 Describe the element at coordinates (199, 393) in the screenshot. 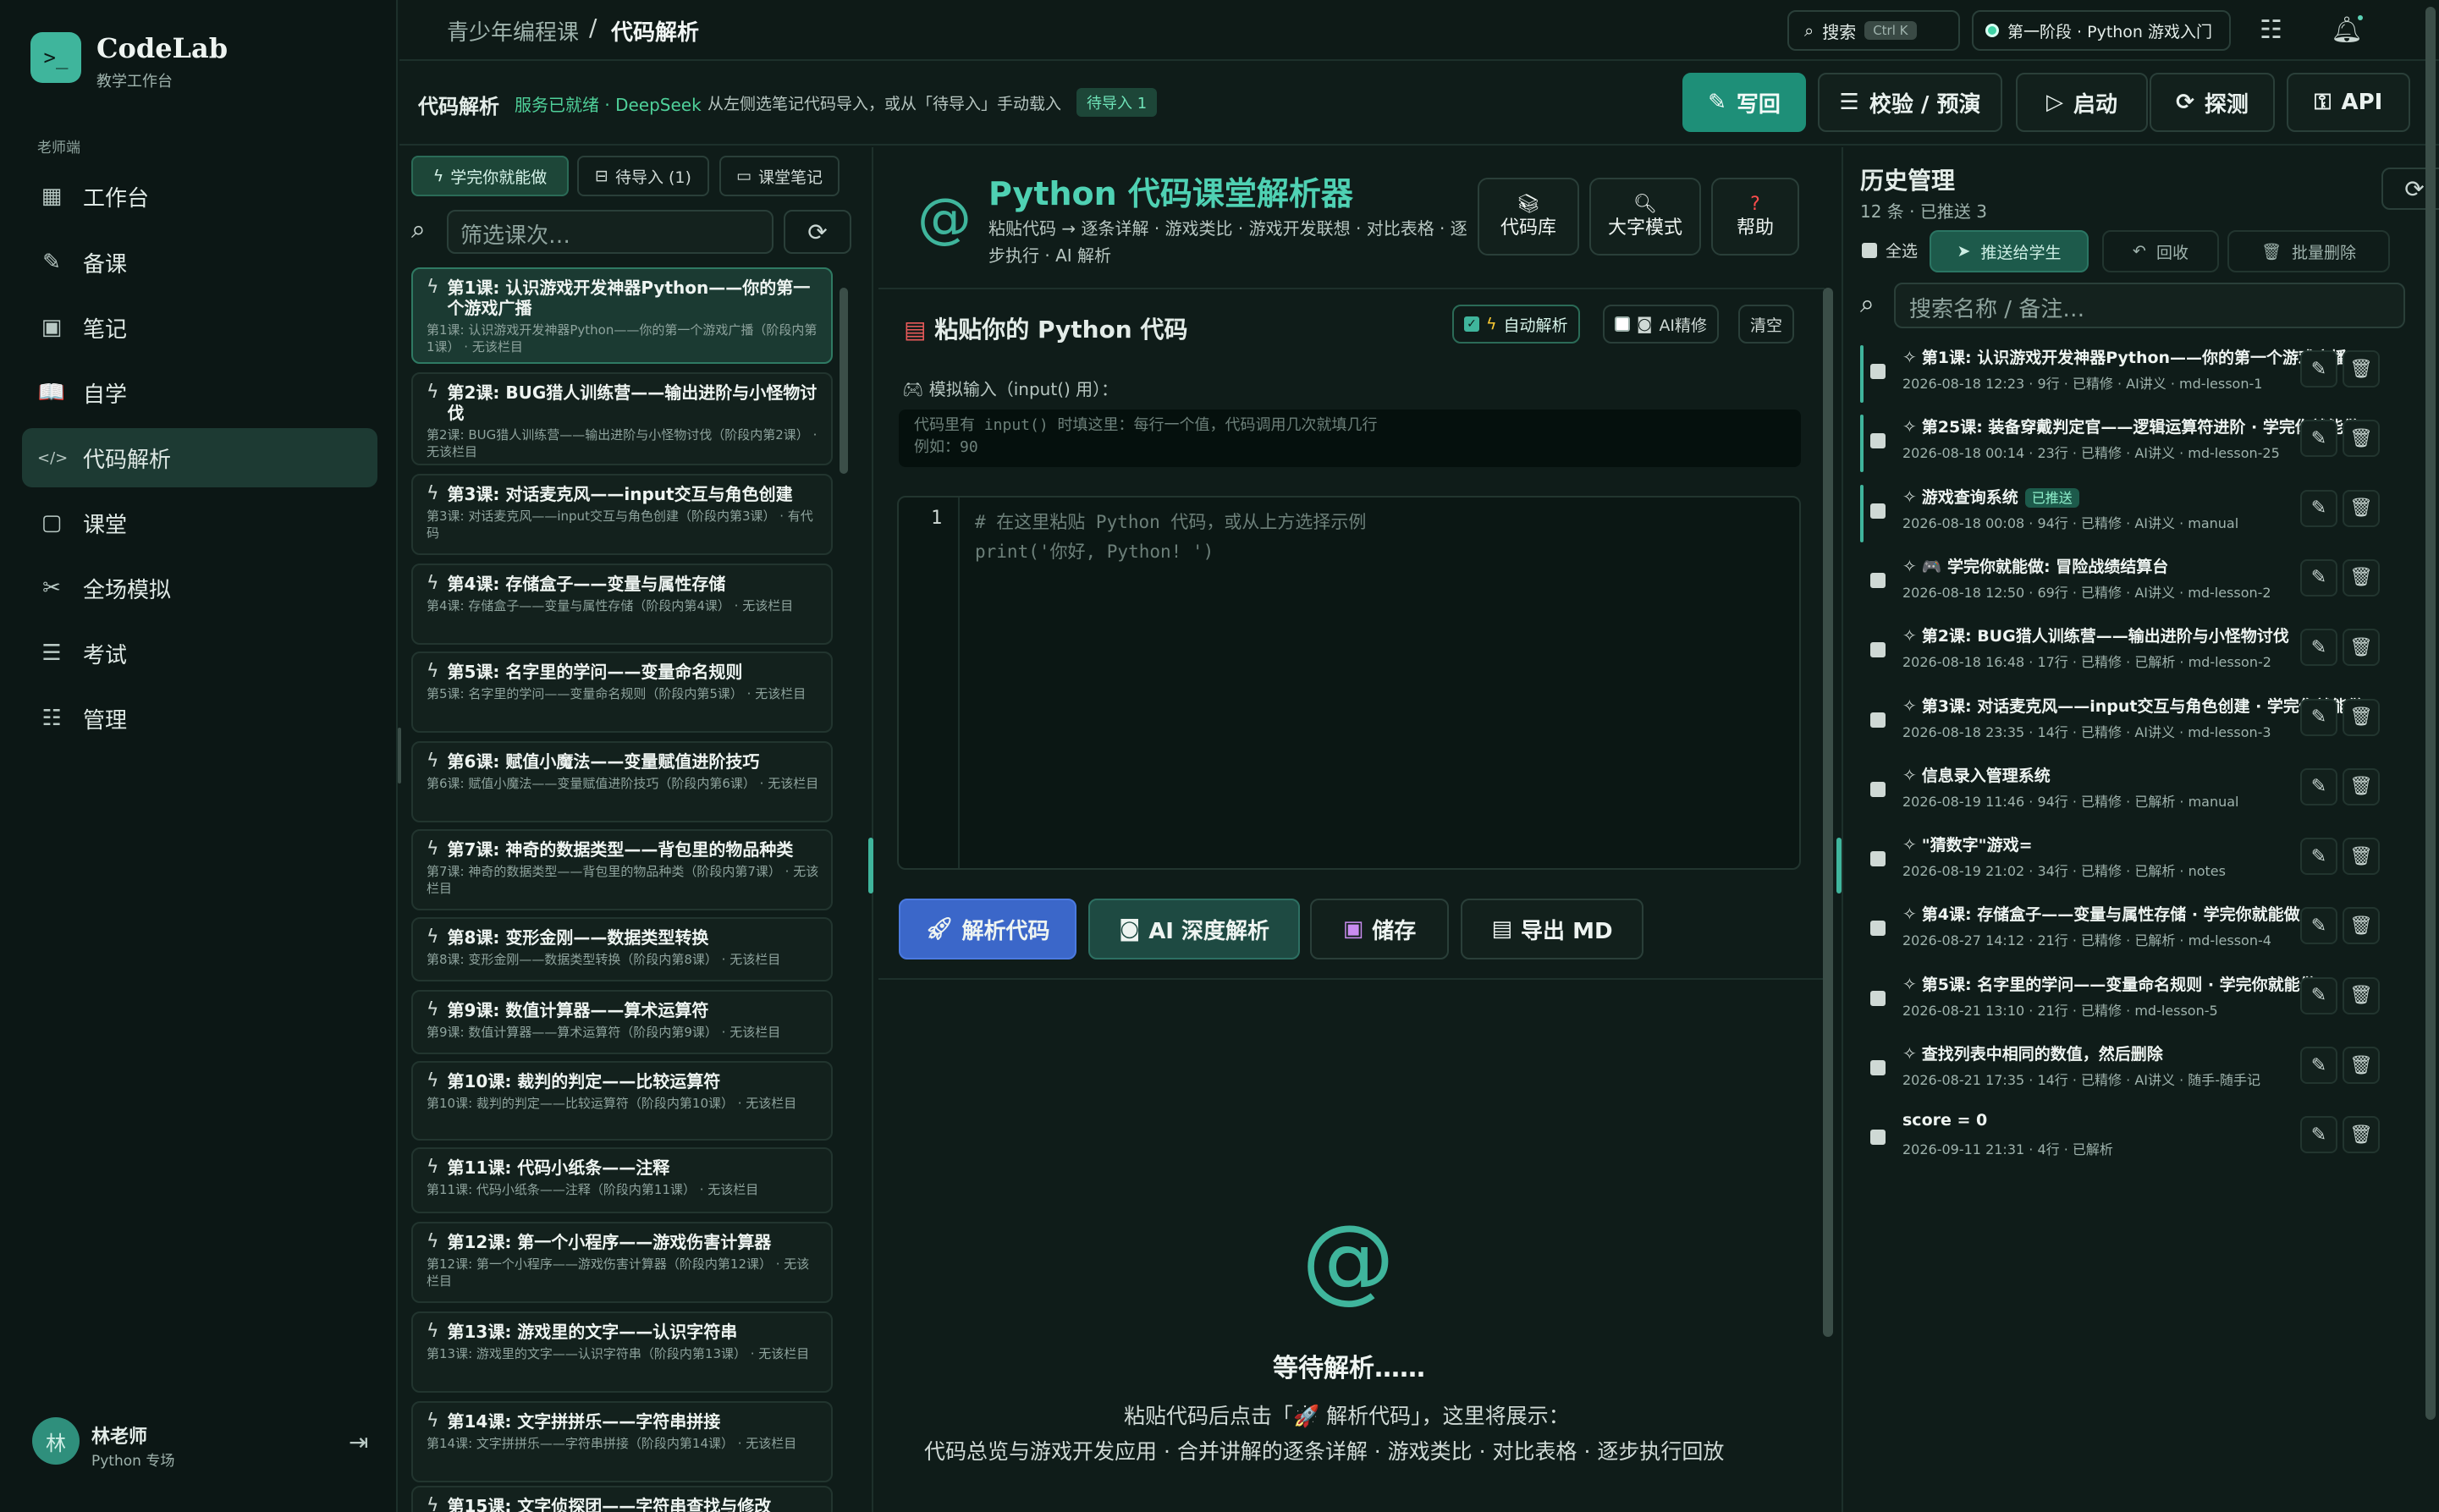

I see `sidebar-item-3: 📖 自学` at that location.